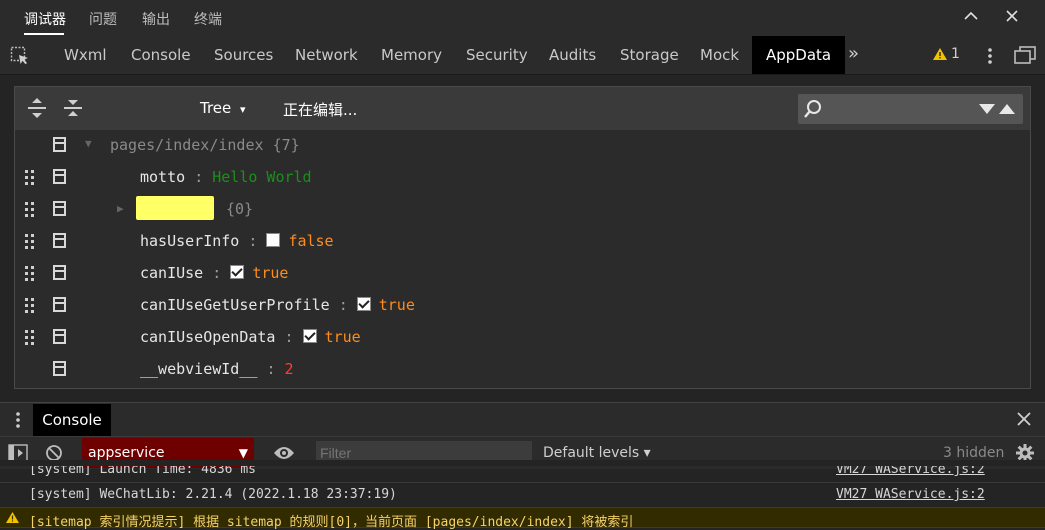 This screenshot has width=1045, height=530. Describe the element at coordinates (522, 338) in the screenshot. I see `tree-row: canIUseOpenData : true` at that location.